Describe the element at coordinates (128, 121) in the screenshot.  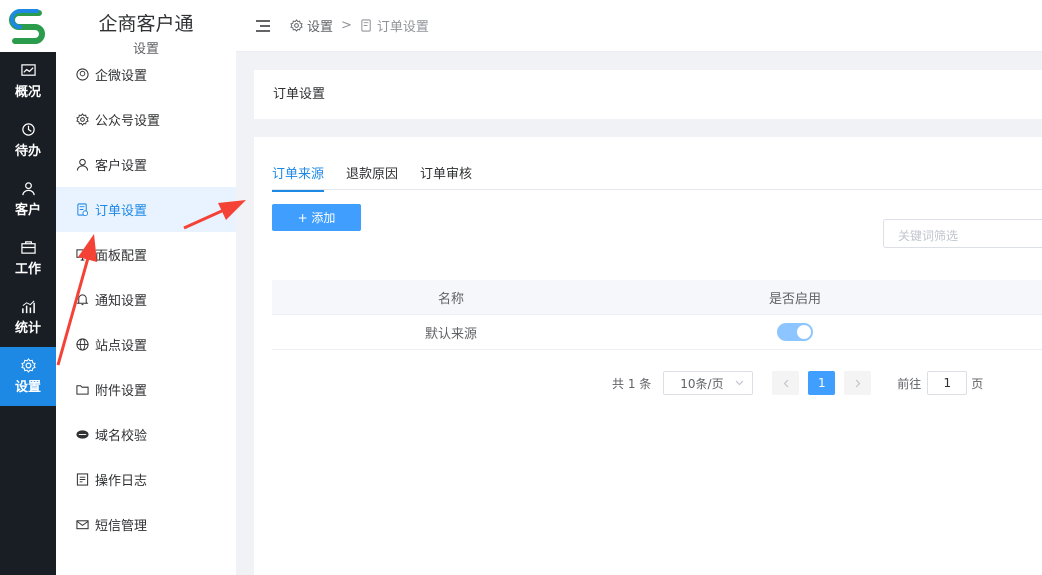
I see `sidebar-item-label: 公众号设置` at that location.